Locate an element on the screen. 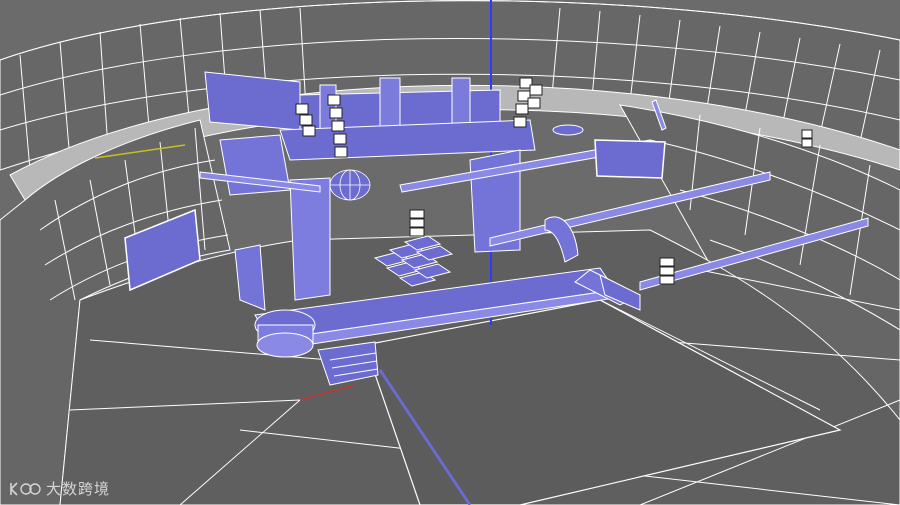 The height and width of the screenshot is (505, 900). round-platform is located at coordinates (568, 130).